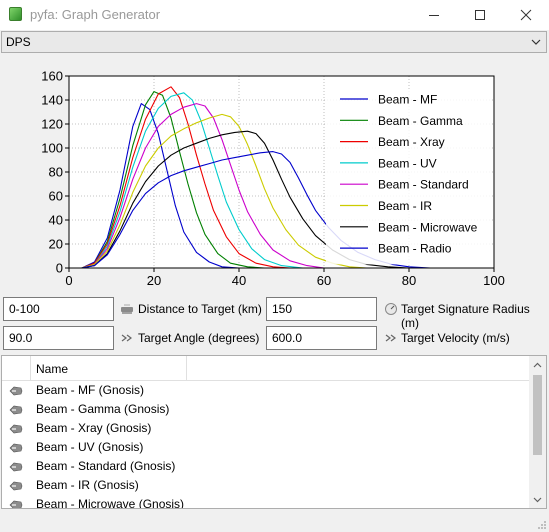  What do you see at coordinates (56, 196) in the screenshot?
I see `y-tick-label: 60` at bounding box center [56, 196].